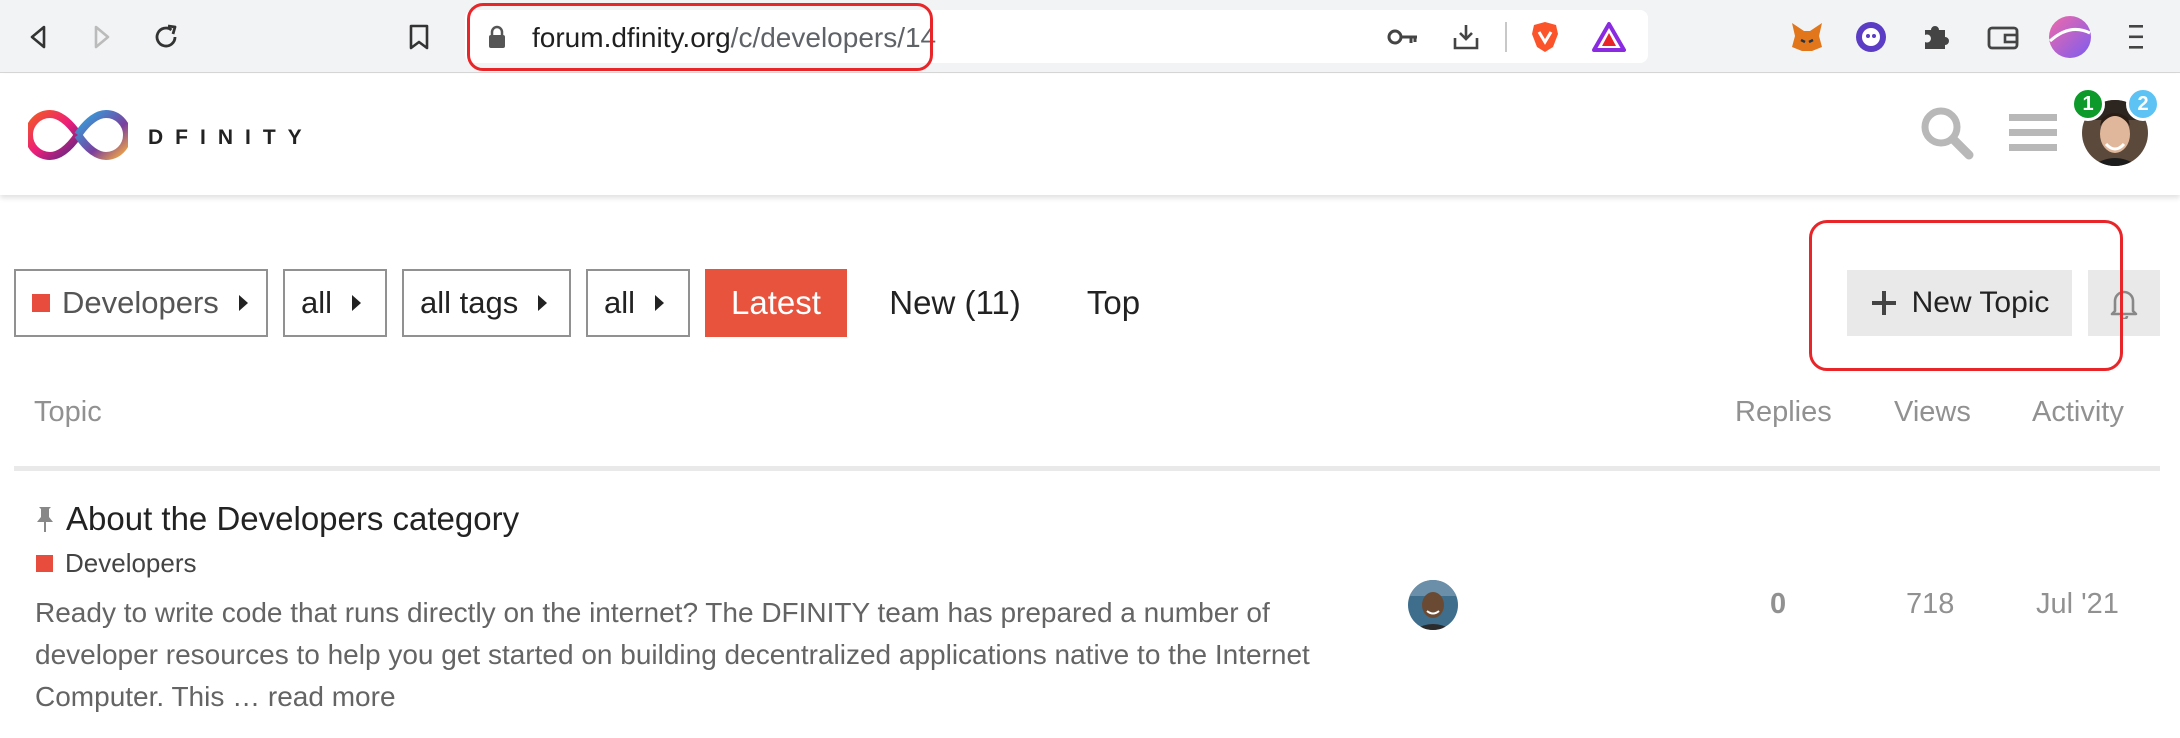  What do you see at coordinates (1506, 37) in the screenshot?
I see `separator` at bounding box center [1506, 37].